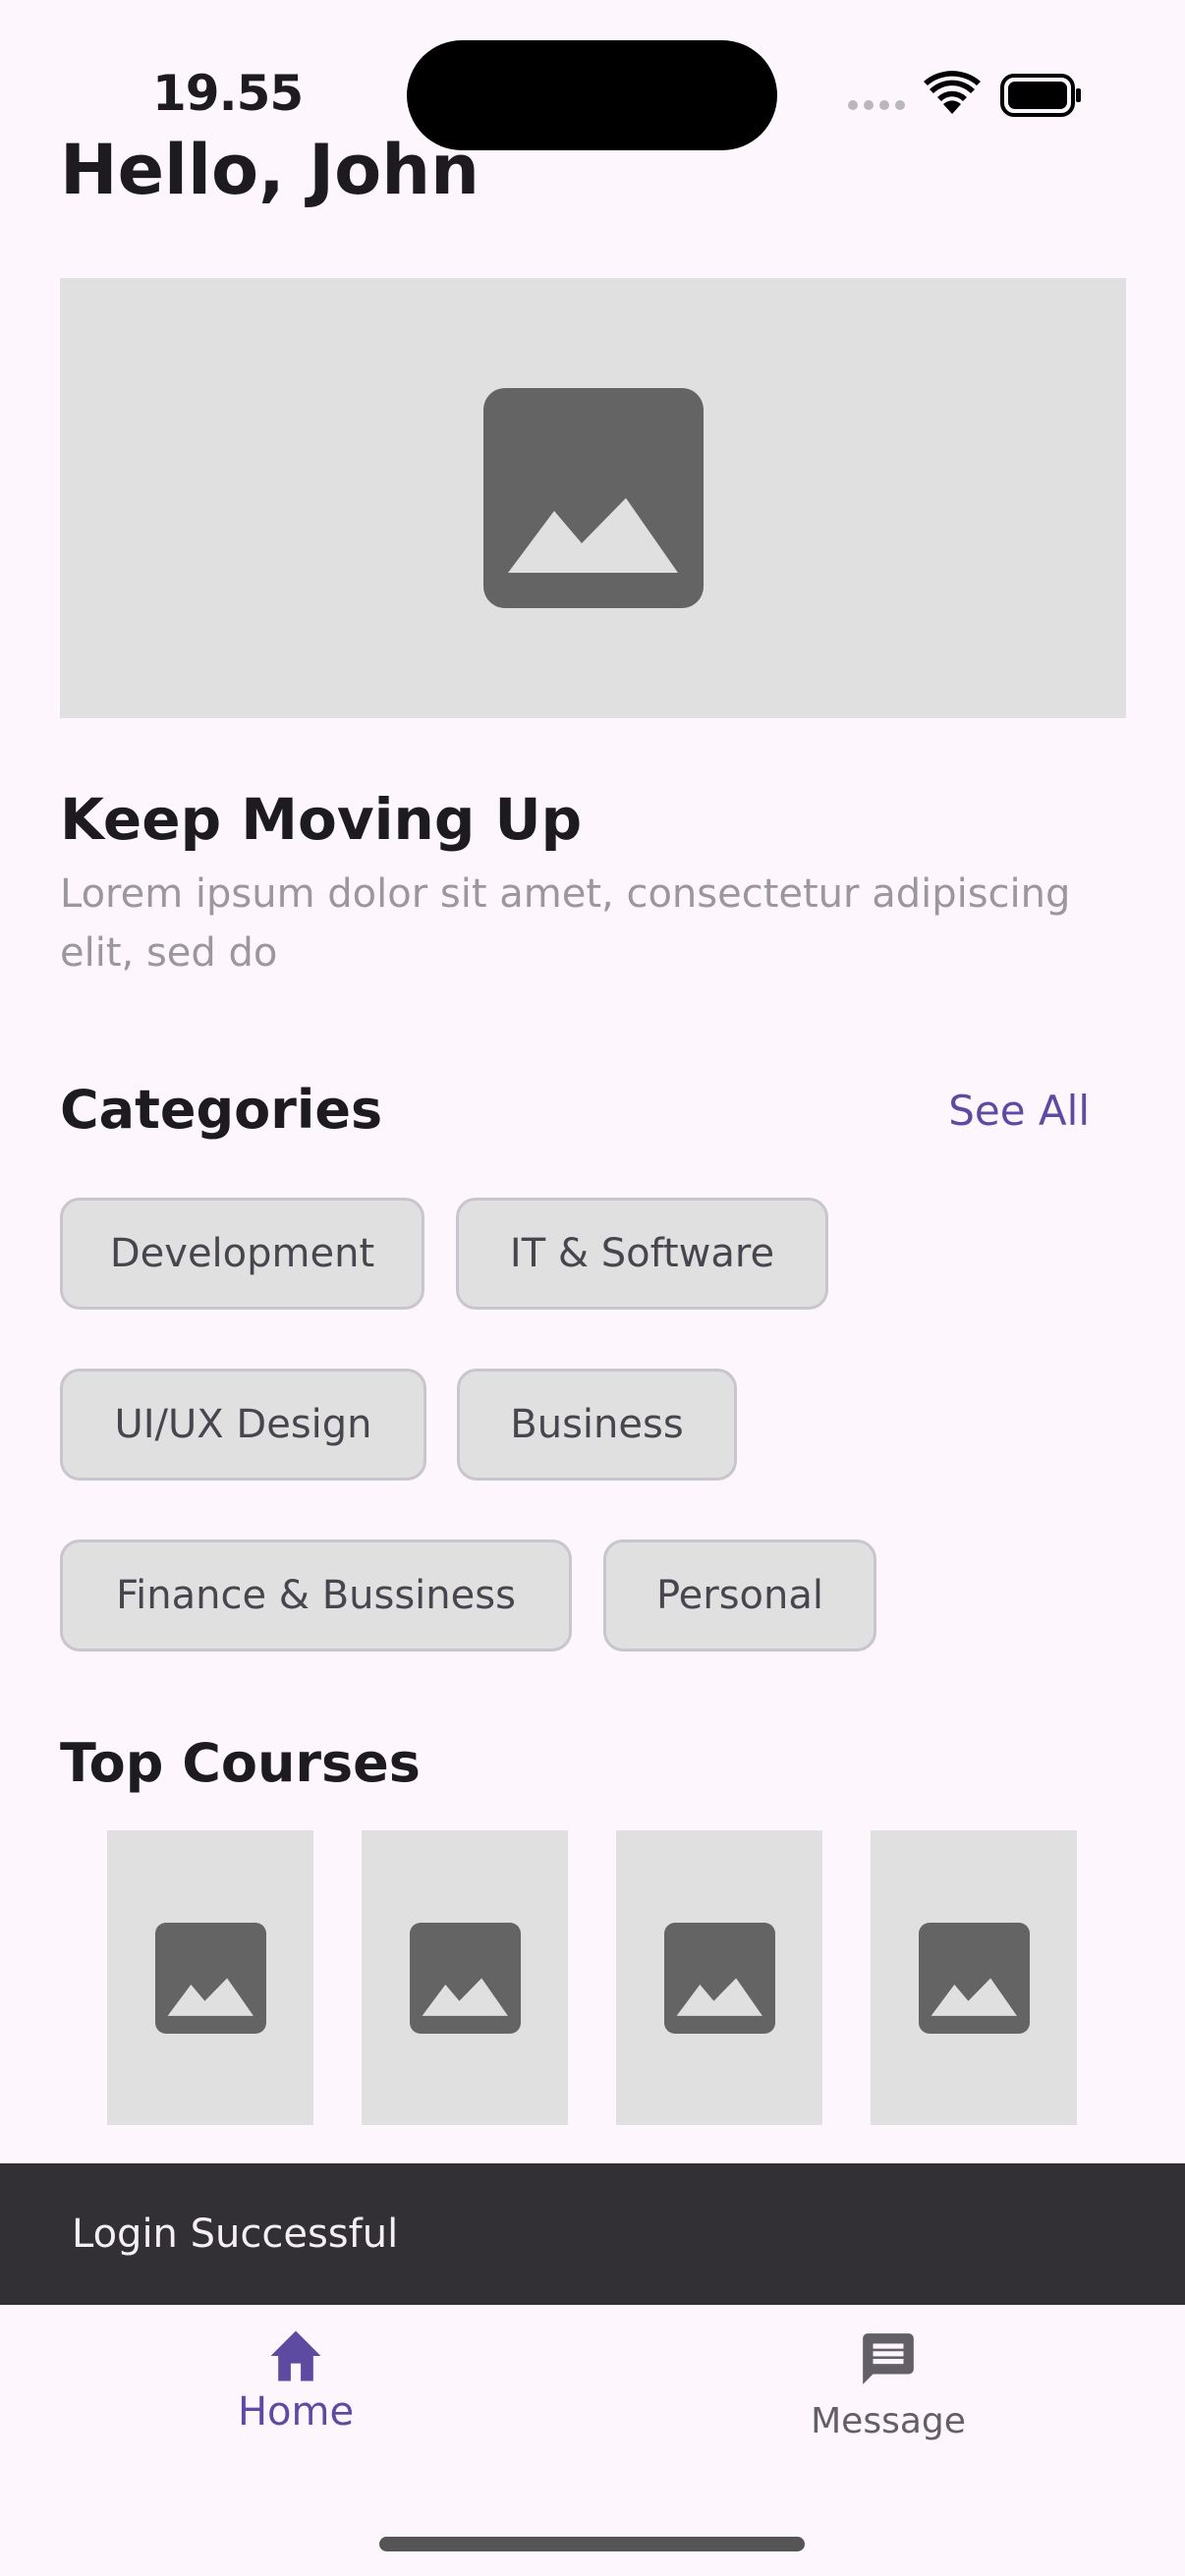 The height and width of the screenshot is (2576, 1185). Describe the element at coordinates (1019, 1111) in the screenshot. I see `see-all-link: See All` at that location.